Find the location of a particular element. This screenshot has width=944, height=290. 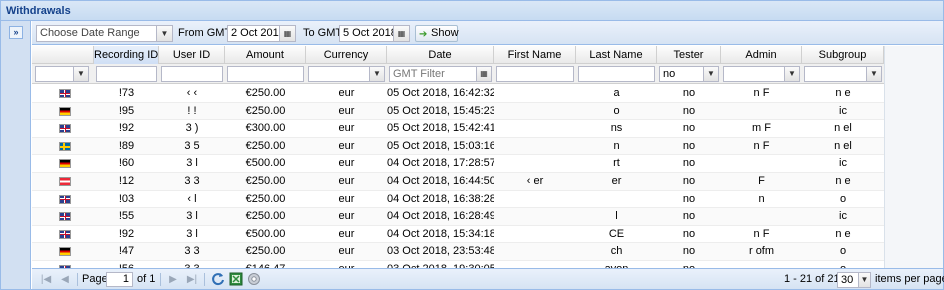

cell-date: 03 Oct 2018, 19:30:05 is located at coordinates (440, 264).